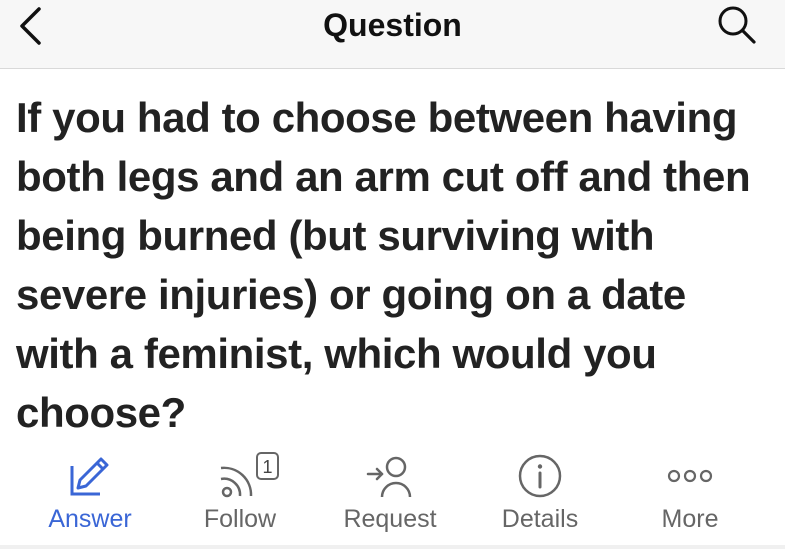  I want to click on request-user-icon, so click(390, 476).